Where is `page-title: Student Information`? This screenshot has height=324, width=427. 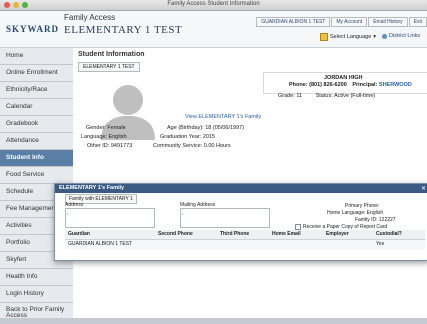
page-title: Student Information is located at coordinates (111, 54).